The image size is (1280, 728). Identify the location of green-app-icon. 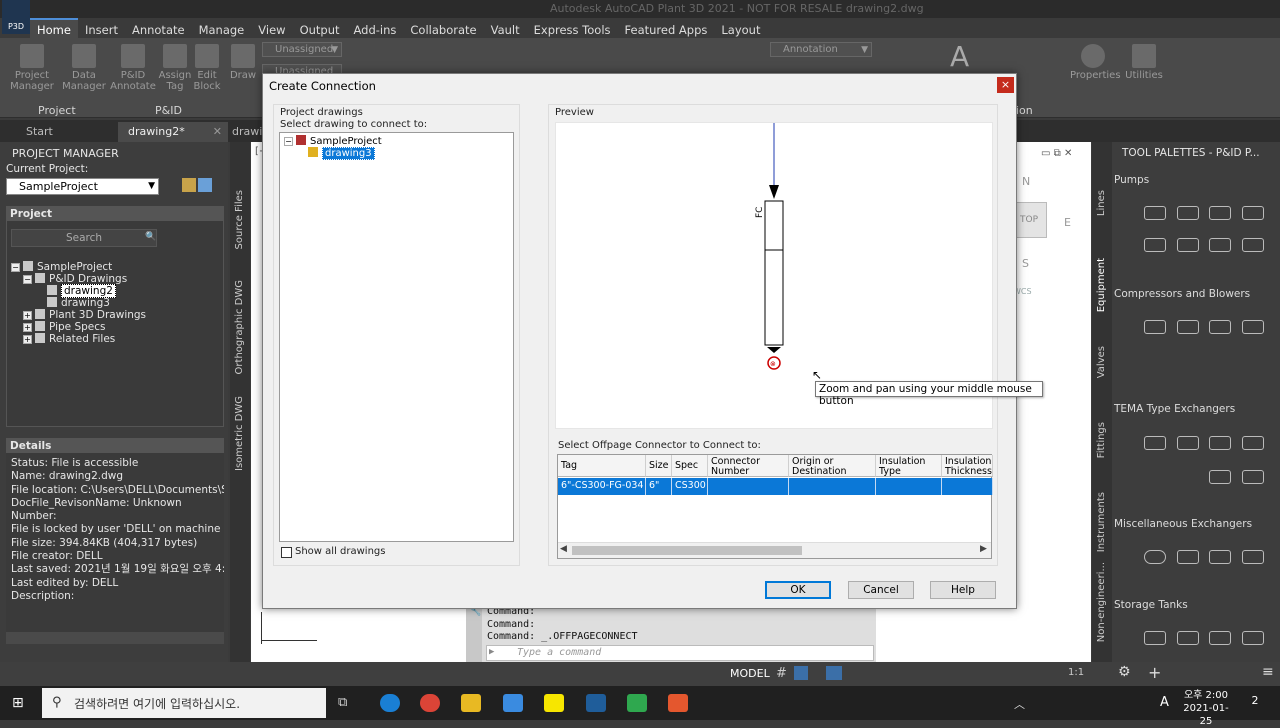
(637, 703).